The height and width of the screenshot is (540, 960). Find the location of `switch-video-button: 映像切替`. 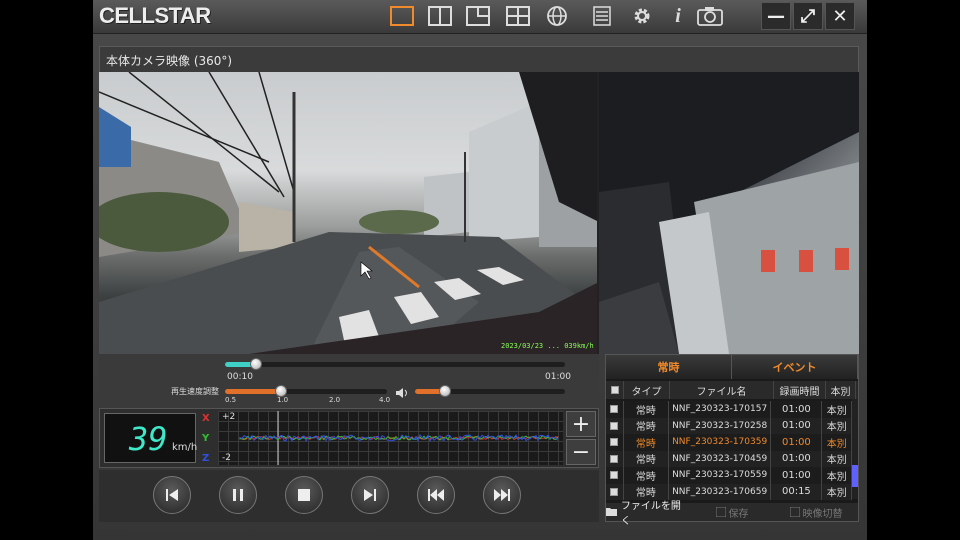

switch-video-button: 映像切替 is located at coordinates (816, 512).